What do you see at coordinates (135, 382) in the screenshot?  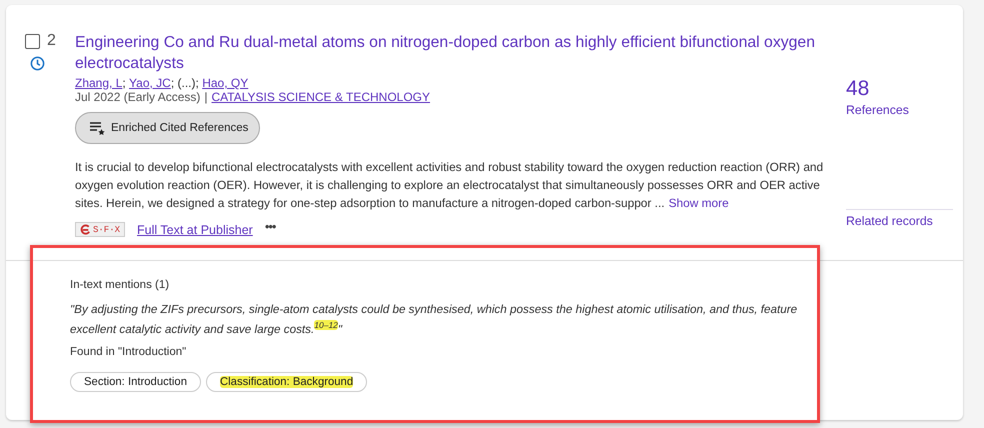 I see `tag-chip: Section: Introduction` at bounding box center [135, 382].